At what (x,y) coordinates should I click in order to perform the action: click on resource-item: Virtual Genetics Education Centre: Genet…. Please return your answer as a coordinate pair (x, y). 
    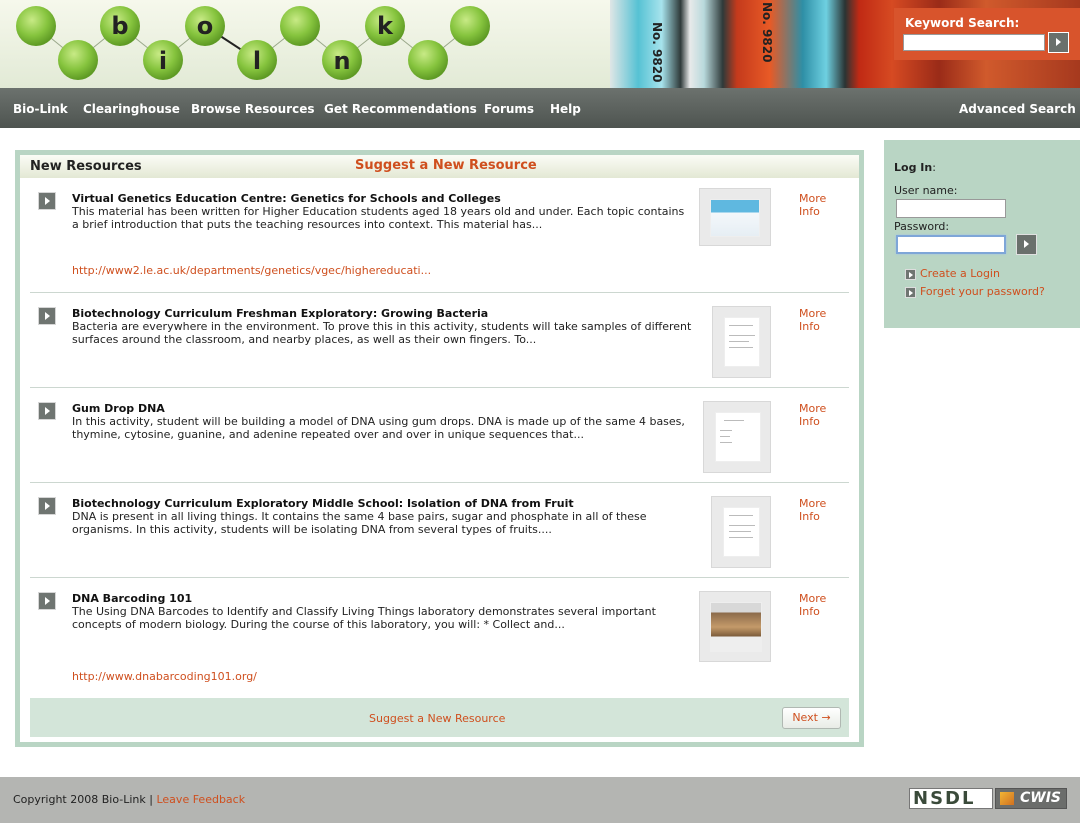
    Looking at the image, I should click on (439, 238).